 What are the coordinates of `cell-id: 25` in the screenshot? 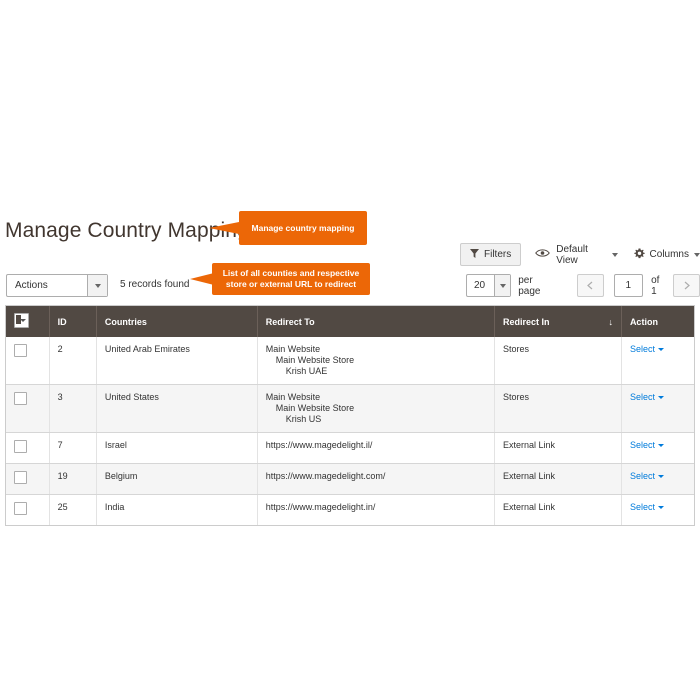 It's located at (73, 509).